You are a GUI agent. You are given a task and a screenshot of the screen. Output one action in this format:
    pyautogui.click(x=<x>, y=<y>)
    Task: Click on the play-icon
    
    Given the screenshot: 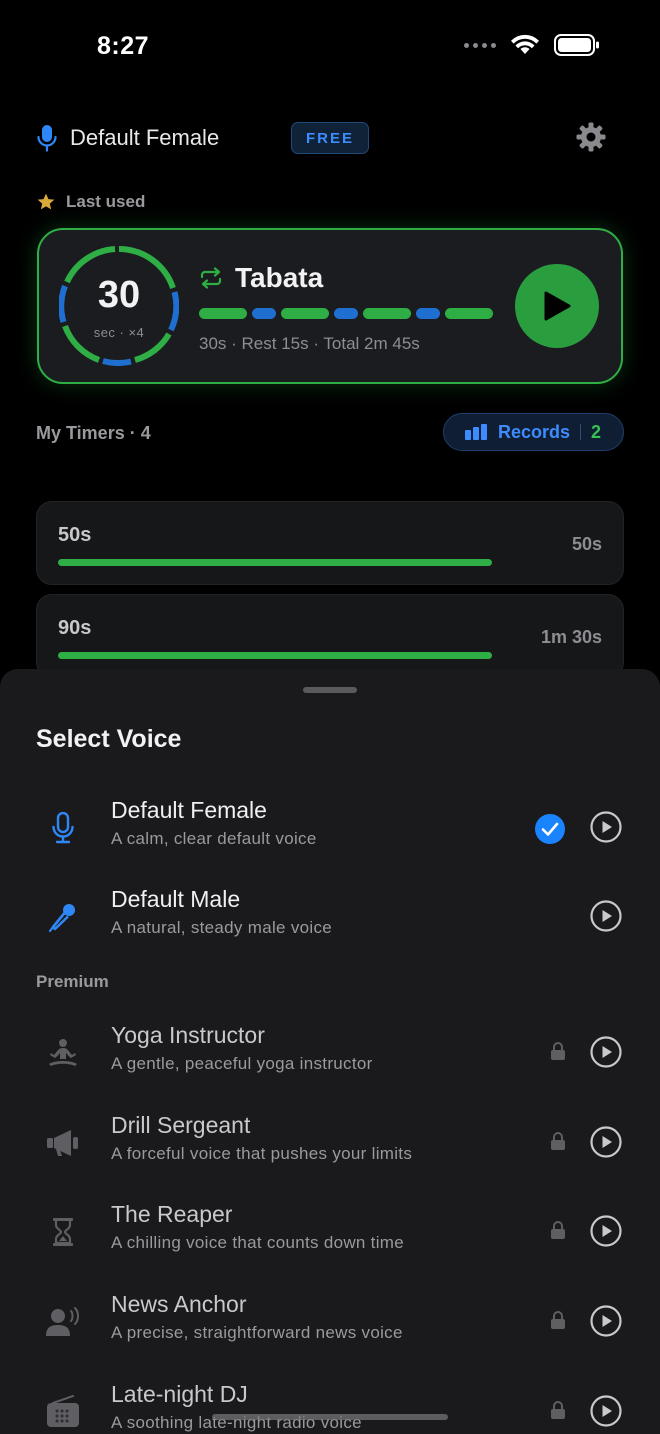 What is the action you would take?
    pyautogui.click(x=557, y=306)
    